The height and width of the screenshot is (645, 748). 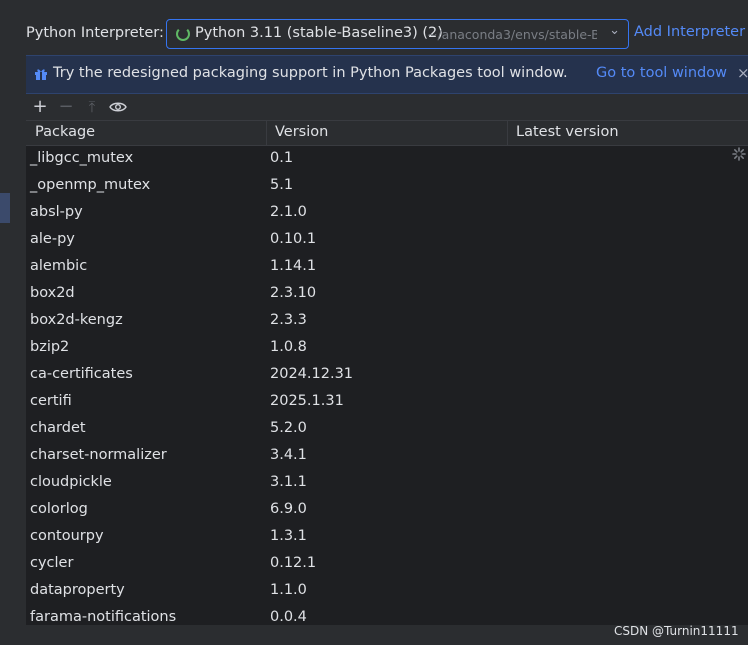 I want to click on loading-spinner-icon, so click(x=183, y=34).